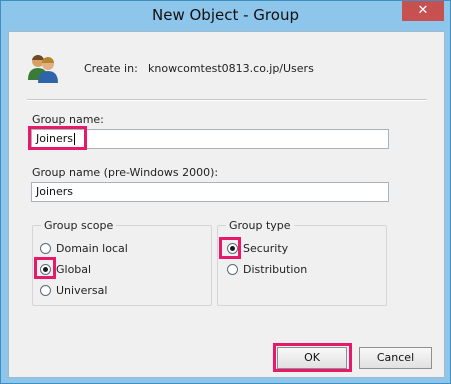 Image resolution: width=451 pixels, height=384 pixels. I want to click on pre2000-input: Joiners, so click(210, 192).